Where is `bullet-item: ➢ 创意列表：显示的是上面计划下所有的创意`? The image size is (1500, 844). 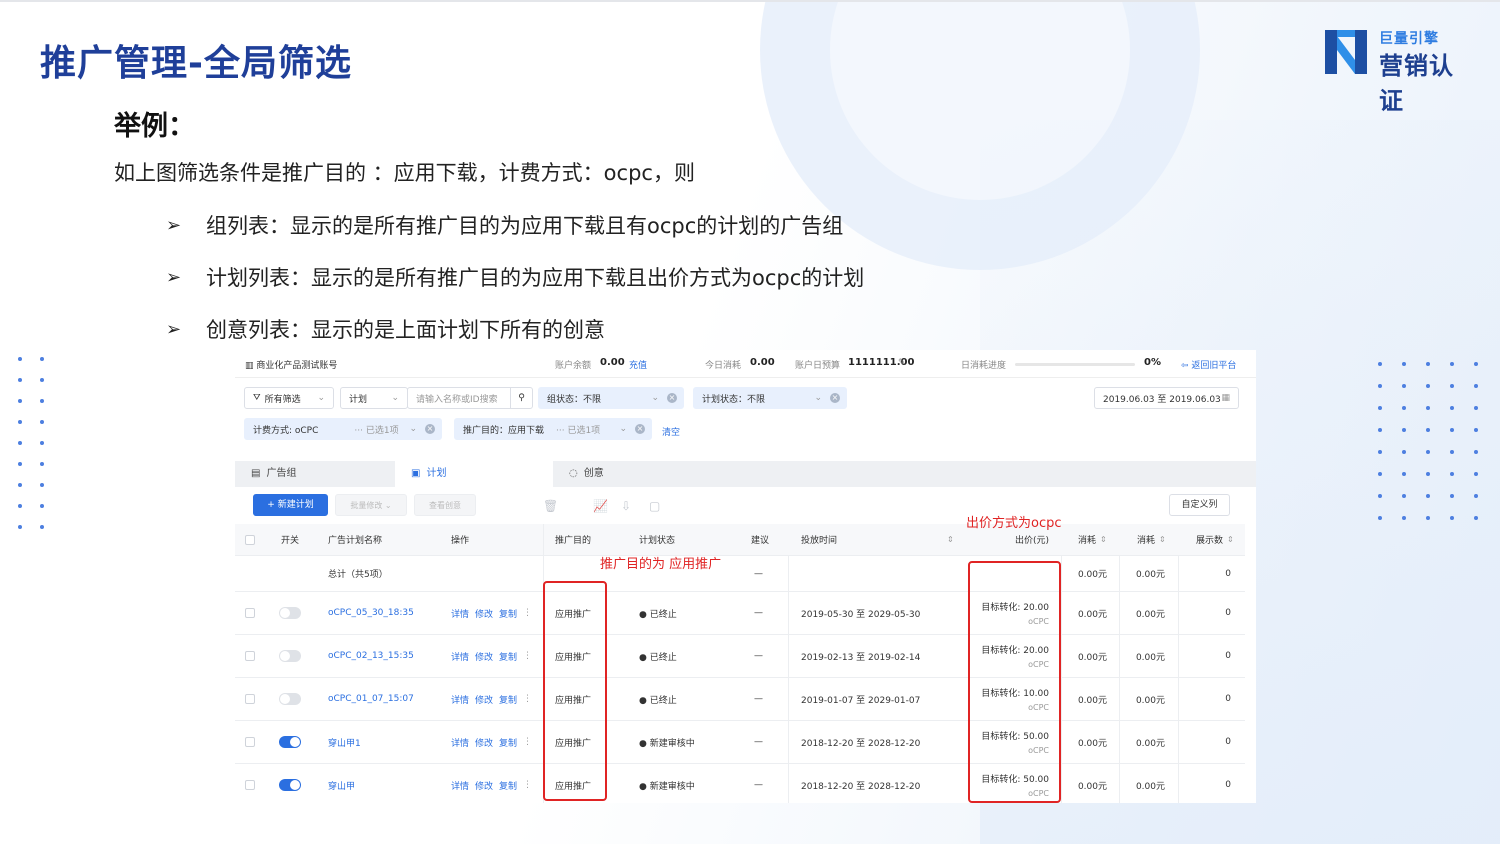 bullet-item: ➢ 创意列表：显示的是上面计划下所有的创意 is located at coordinates (385, 329).